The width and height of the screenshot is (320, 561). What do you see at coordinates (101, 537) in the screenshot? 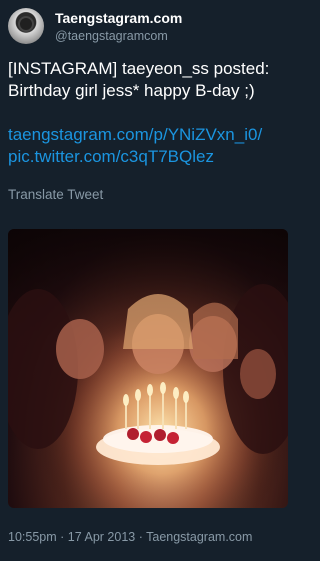
I see `tweet-date: 17 Apr 2013` at bounding box center [101, 537].